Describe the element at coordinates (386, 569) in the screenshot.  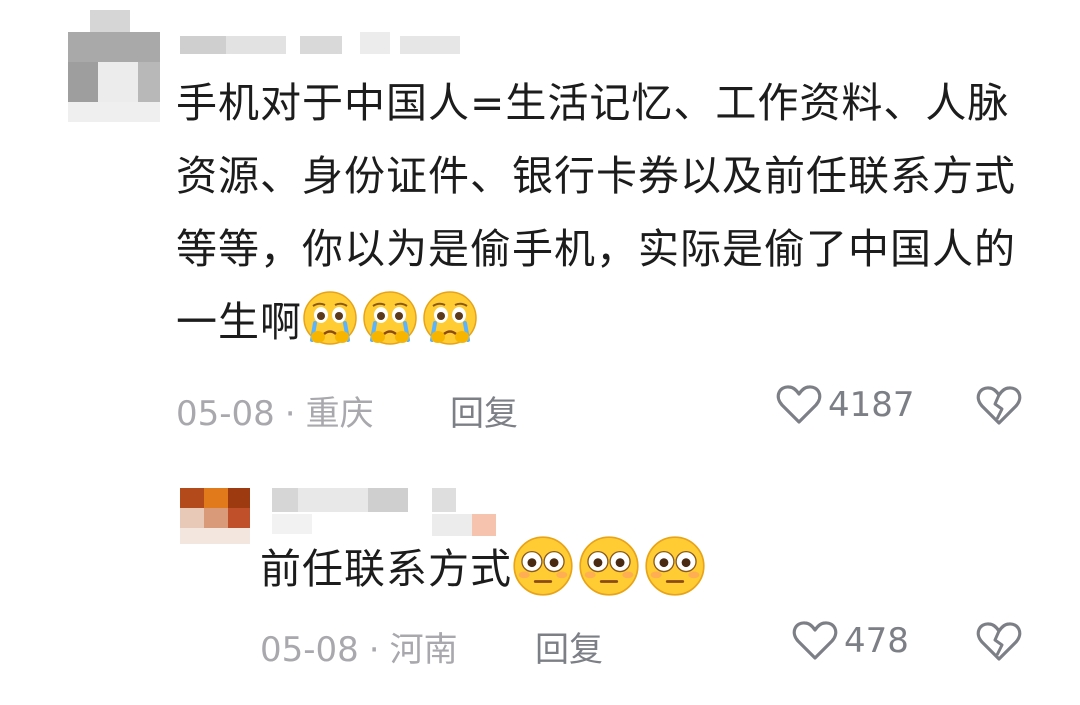
I see `comment-text-content: 前任联系方式` at that location.